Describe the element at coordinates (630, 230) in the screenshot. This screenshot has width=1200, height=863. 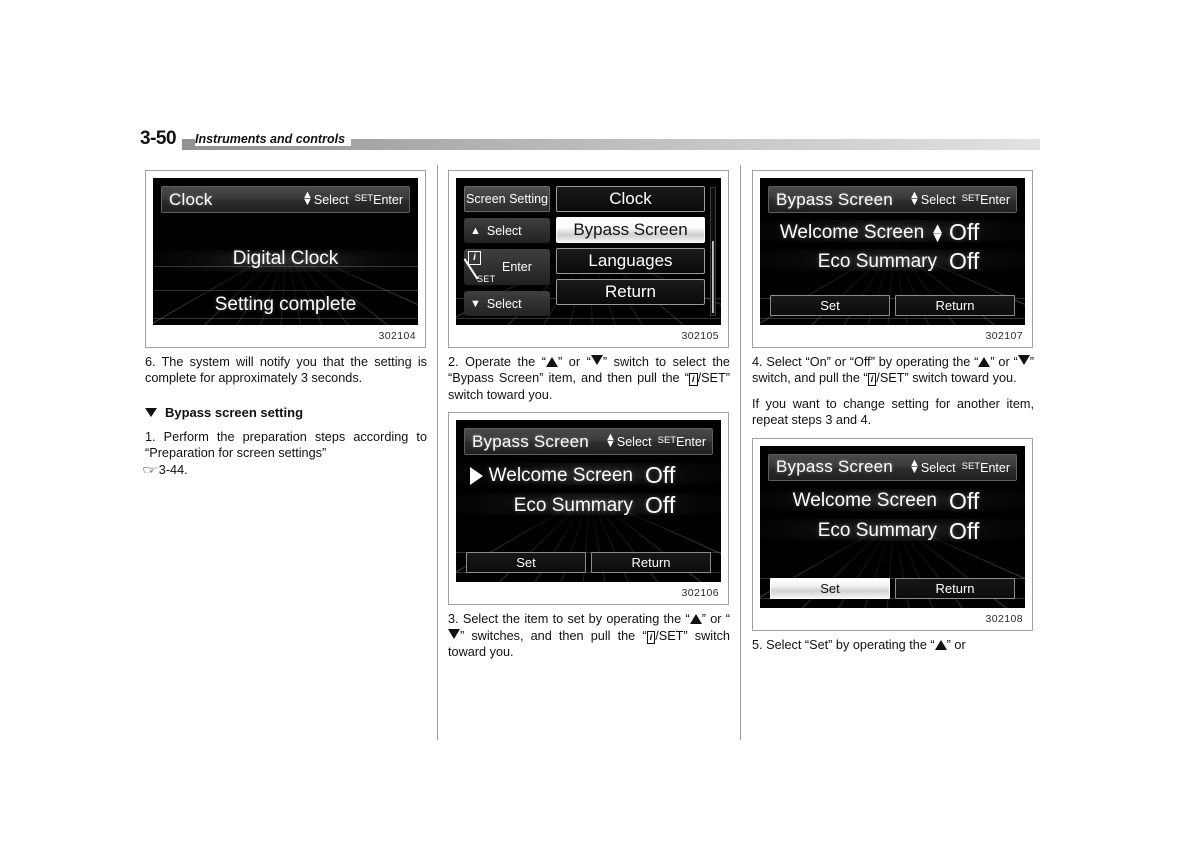
I see `menu-item-bypass-screen: Bypass Screen` at that location.